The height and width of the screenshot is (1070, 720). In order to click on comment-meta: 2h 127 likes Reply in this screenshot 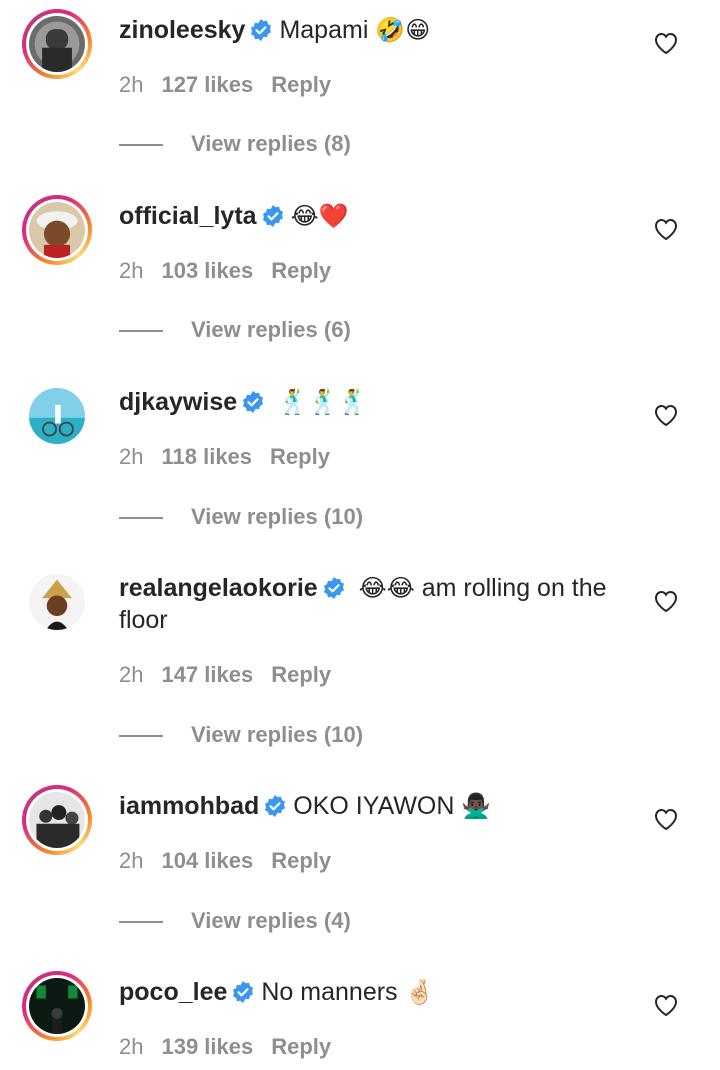, I will do `click(234, 85)`.